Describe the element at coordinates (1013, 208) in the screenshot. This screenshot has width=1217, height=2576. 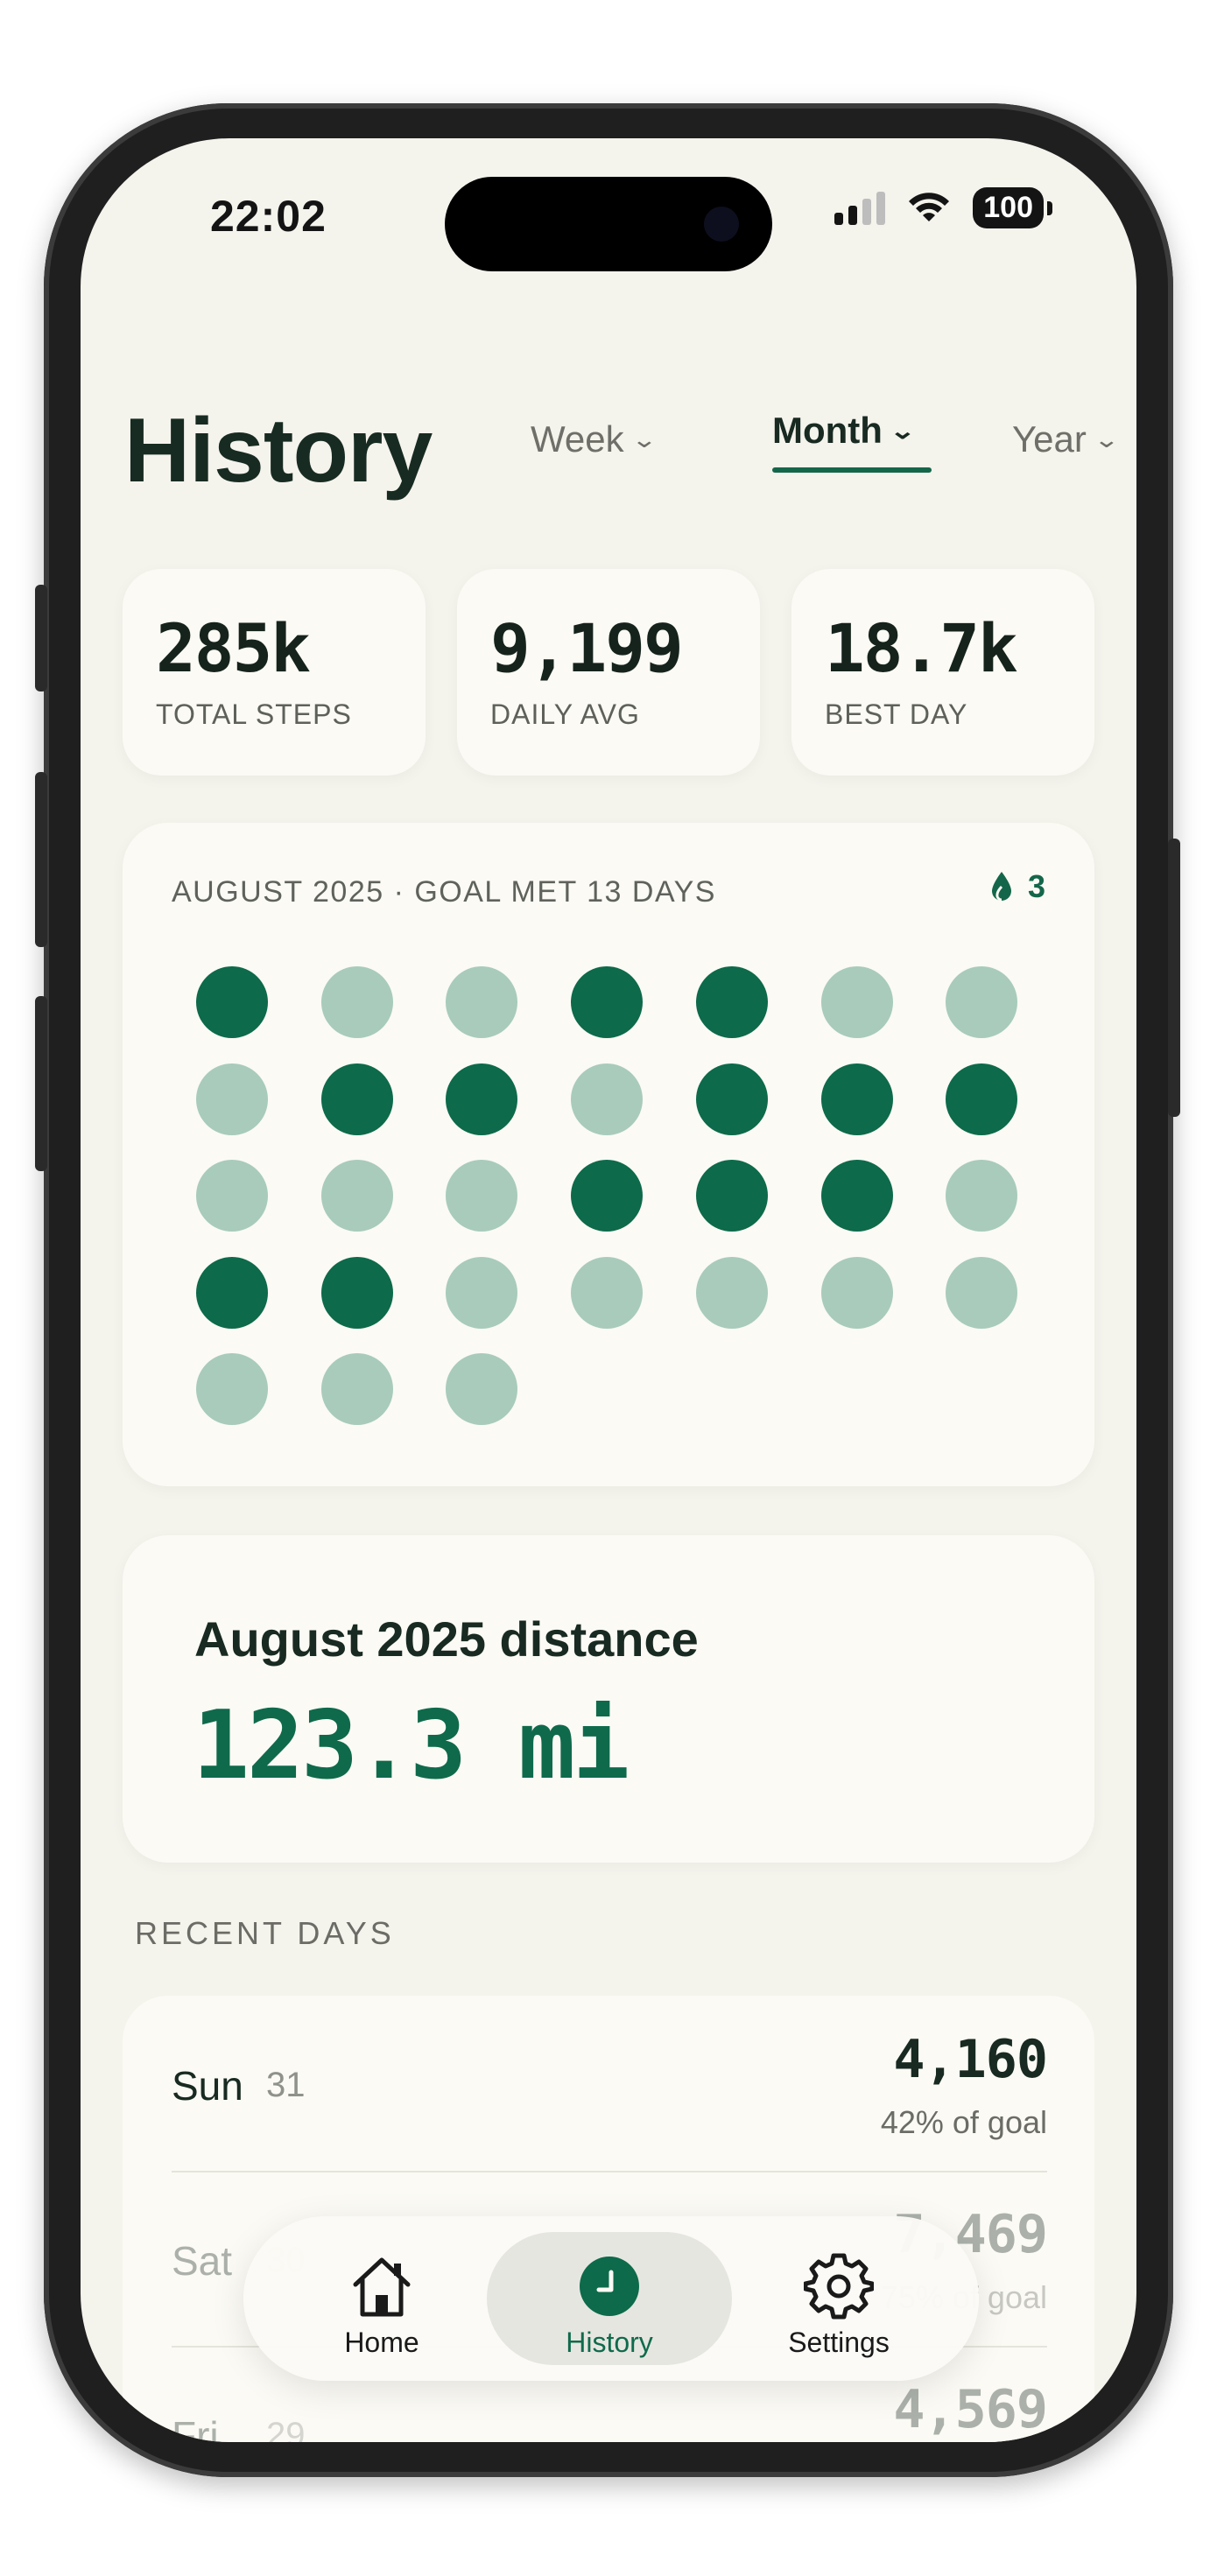
I see `battery-icon: 100` at that location.